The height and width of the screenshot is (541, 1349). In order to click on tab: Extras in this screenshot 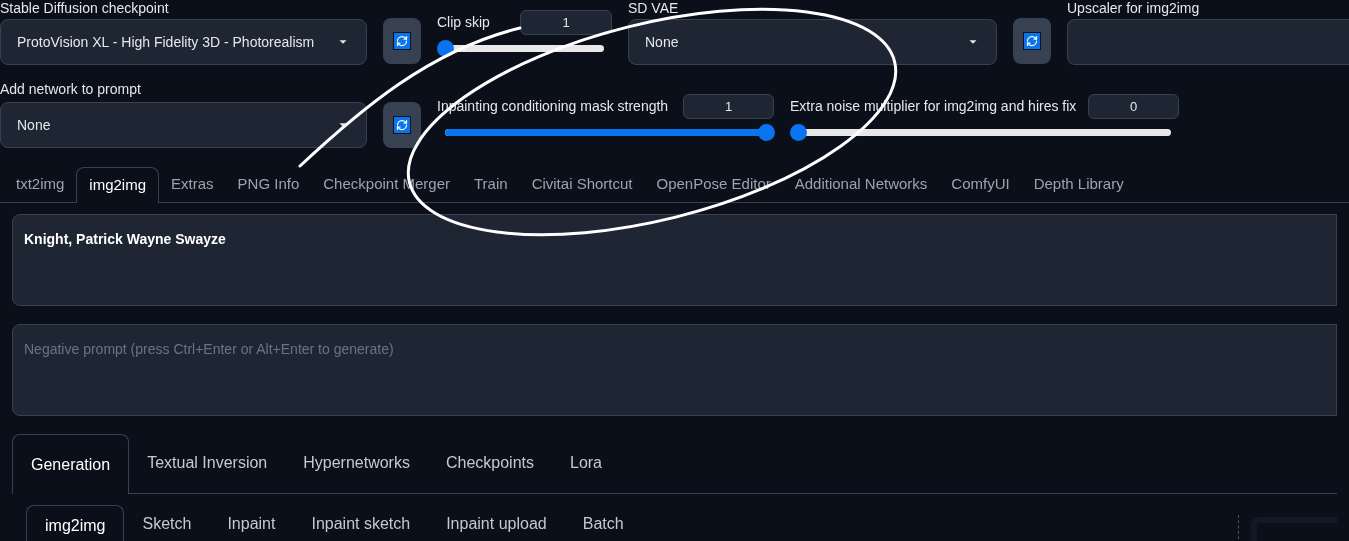, I will do `click(192, 184)`.